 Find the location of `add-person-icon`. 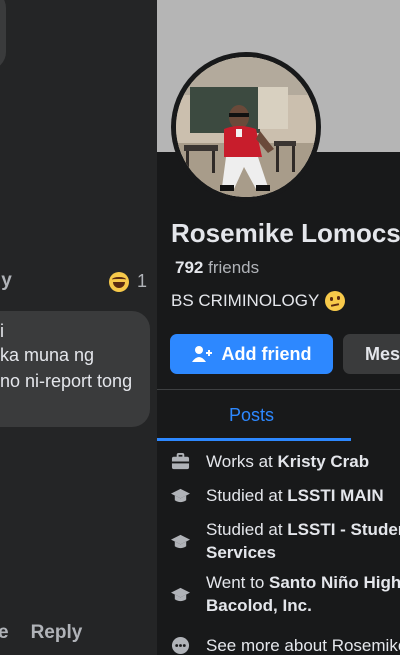

add-person-icon is located at coordinates (201, 354).